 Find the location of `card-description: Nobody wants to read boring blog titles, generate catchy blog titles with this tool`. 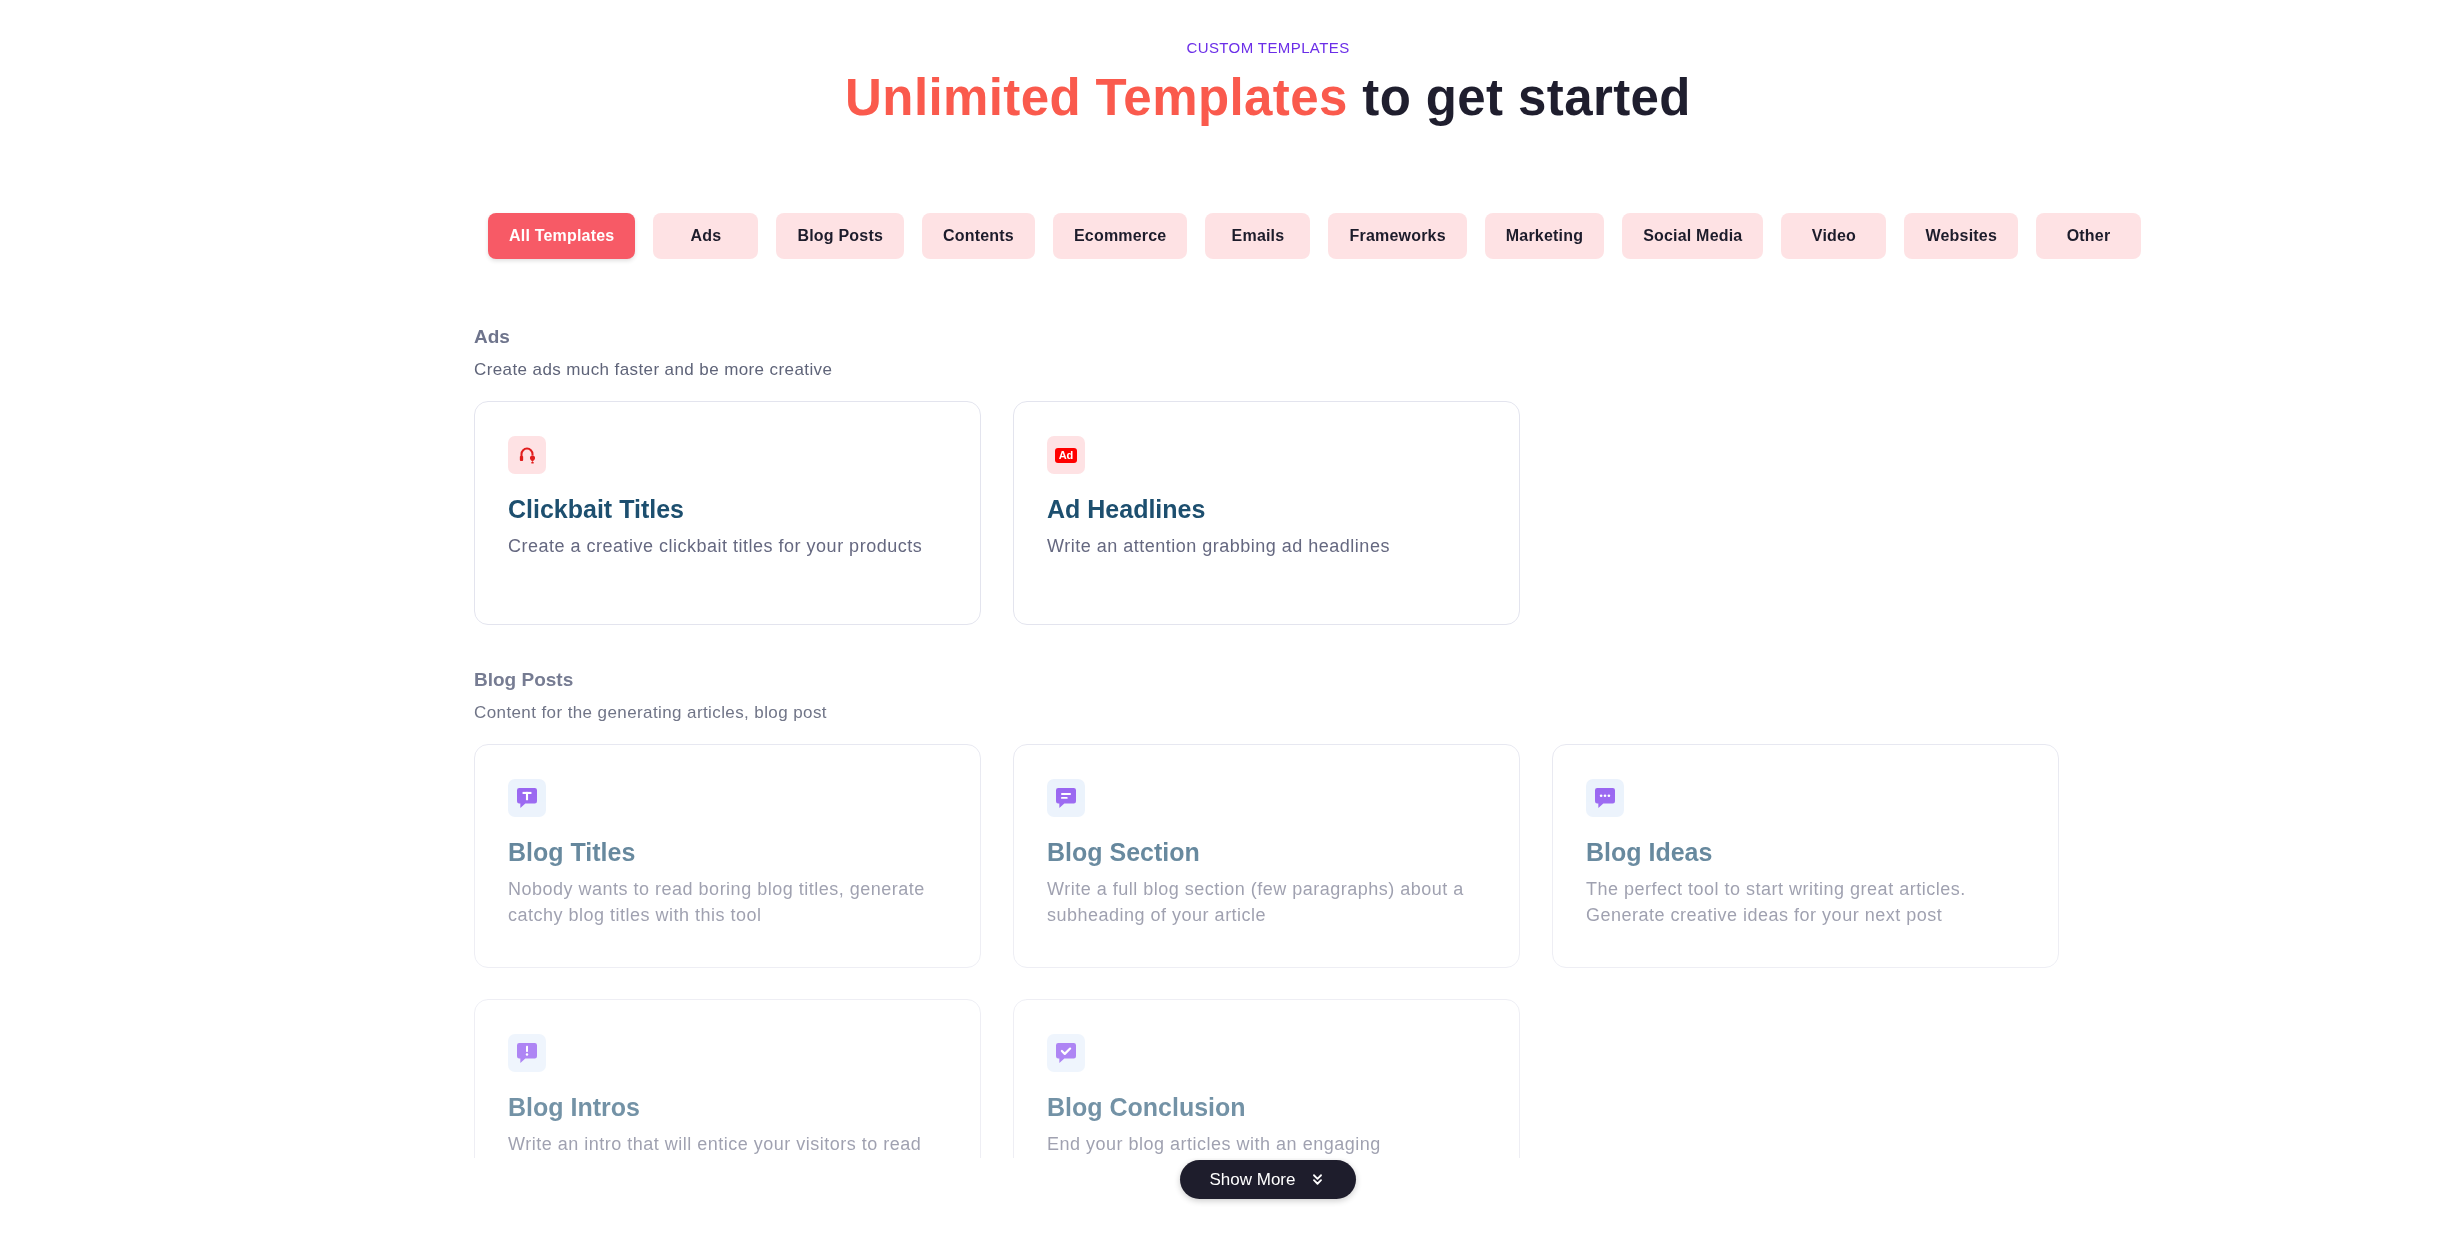

card-description: Nobody wants to read boring blog titles, generate catchy blog titles with this tool is located at coordinates (717, 902).